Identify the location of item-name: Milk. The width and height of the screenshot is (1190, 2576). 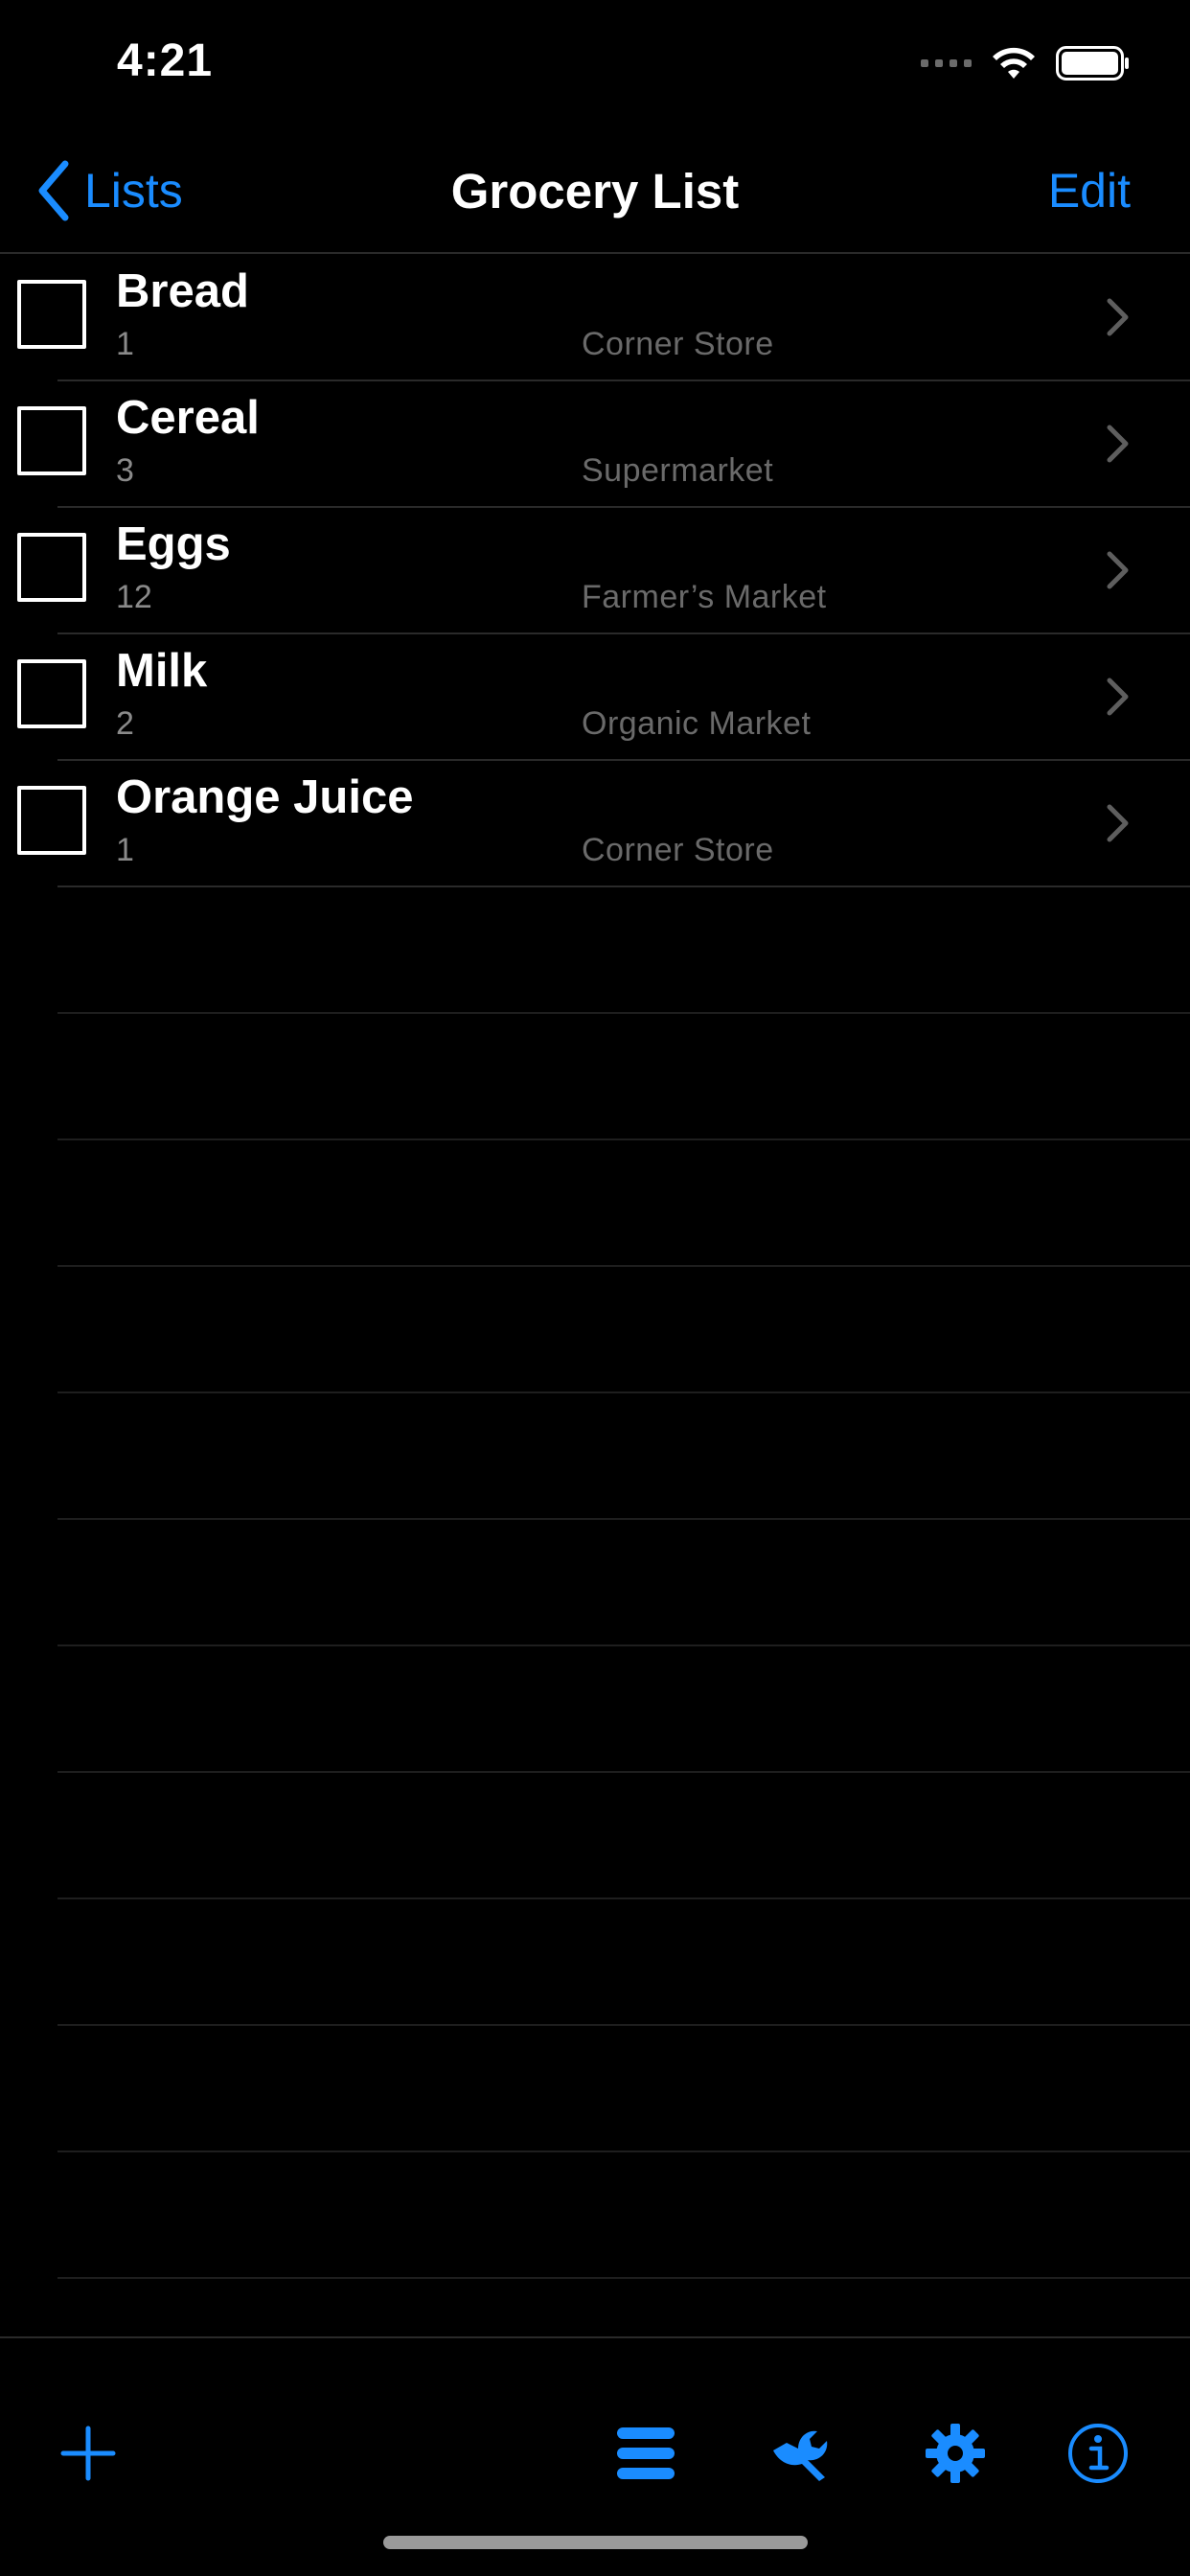
(162, 671).